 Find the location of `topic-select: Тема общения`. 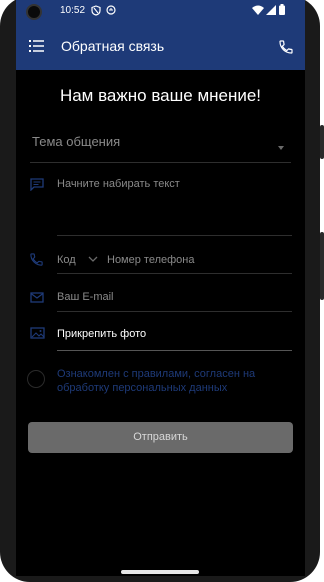

topic-select: Тема общения is located at coordinates (76, 141).